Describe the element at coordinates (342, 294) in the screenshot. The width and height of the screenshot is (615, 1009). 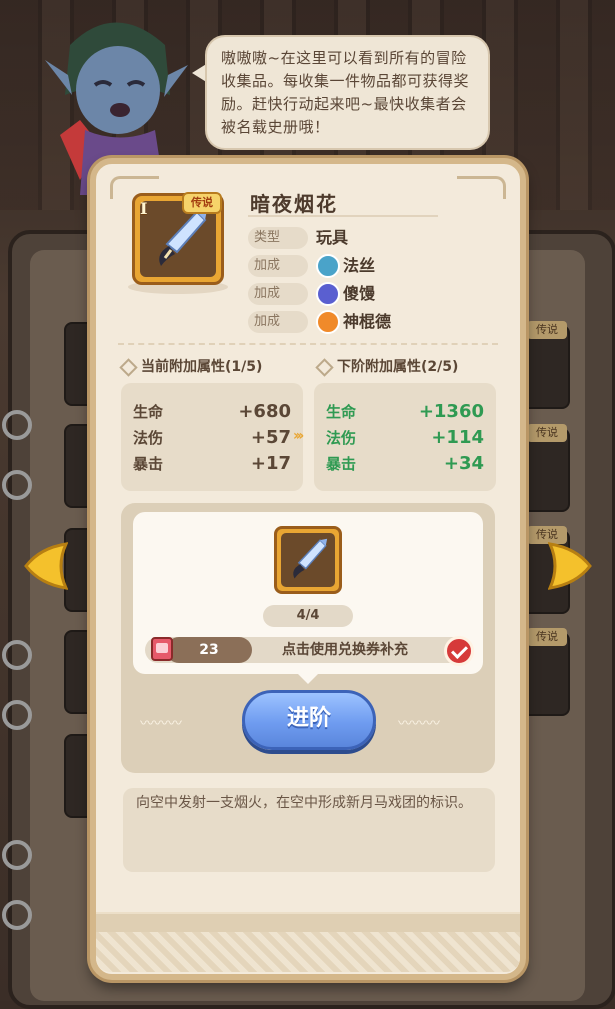
I see `bonus-row: 加成 傻馒` at that location.